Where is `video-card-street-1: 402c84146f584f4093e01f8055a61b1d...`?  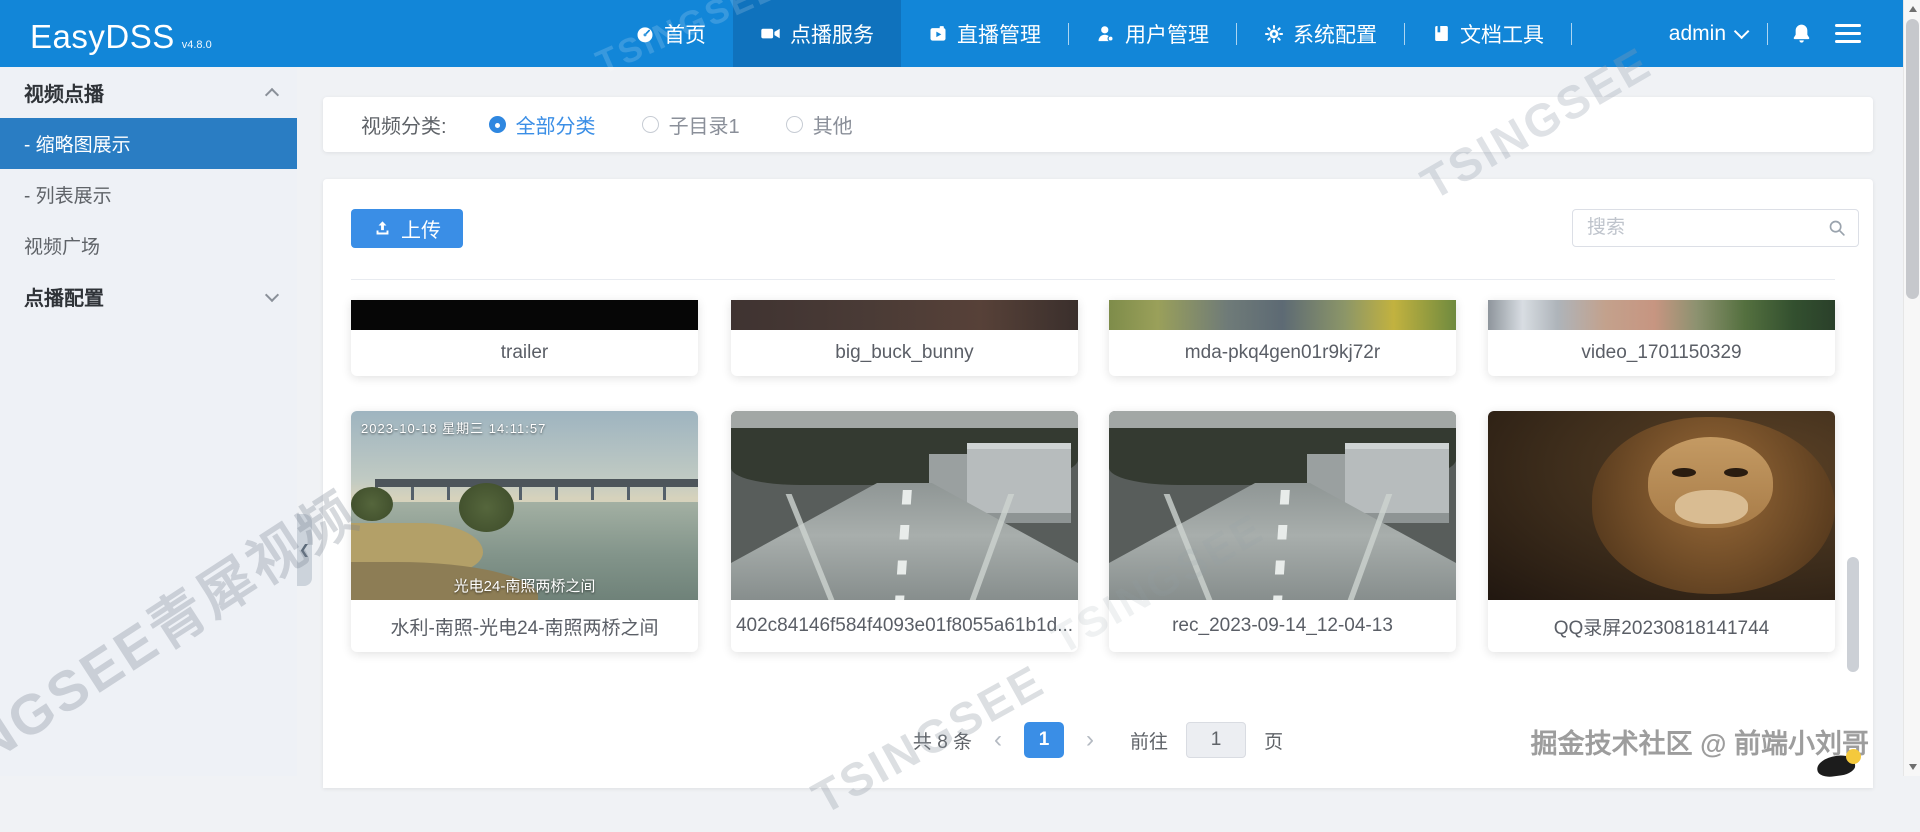 video-card-street-1: 402c84146f584f4093e01f8055a61b1d... is located at coordinates (904, 531).